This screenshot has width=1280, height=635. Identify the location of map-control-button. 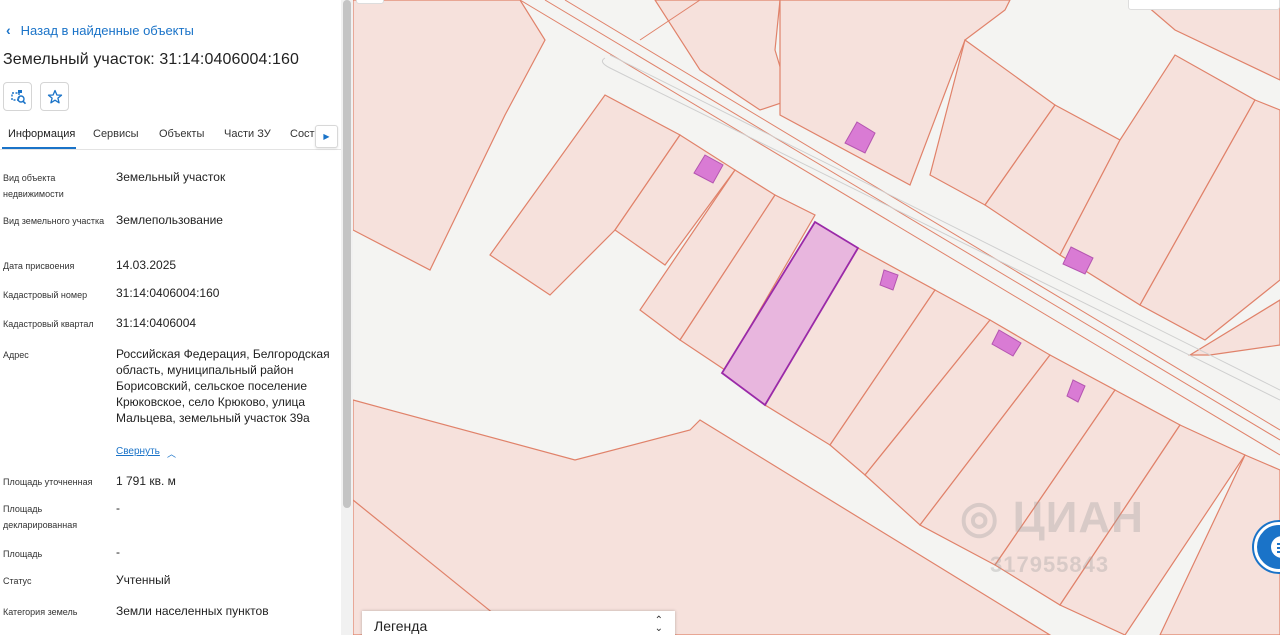
(370, 2).